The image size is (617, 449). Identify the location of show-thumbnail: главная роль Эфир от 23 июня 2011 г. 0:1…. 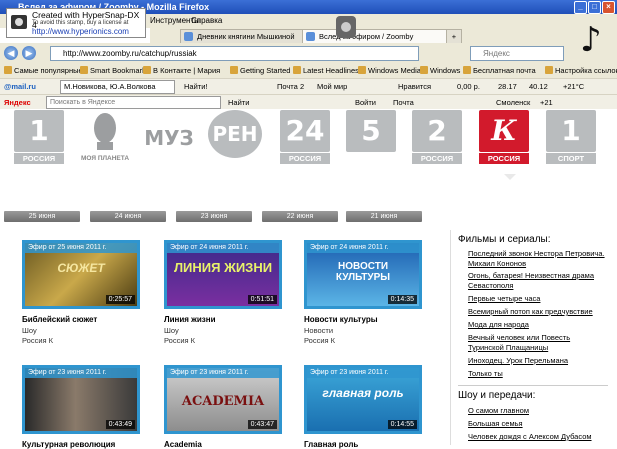
(363, 399).